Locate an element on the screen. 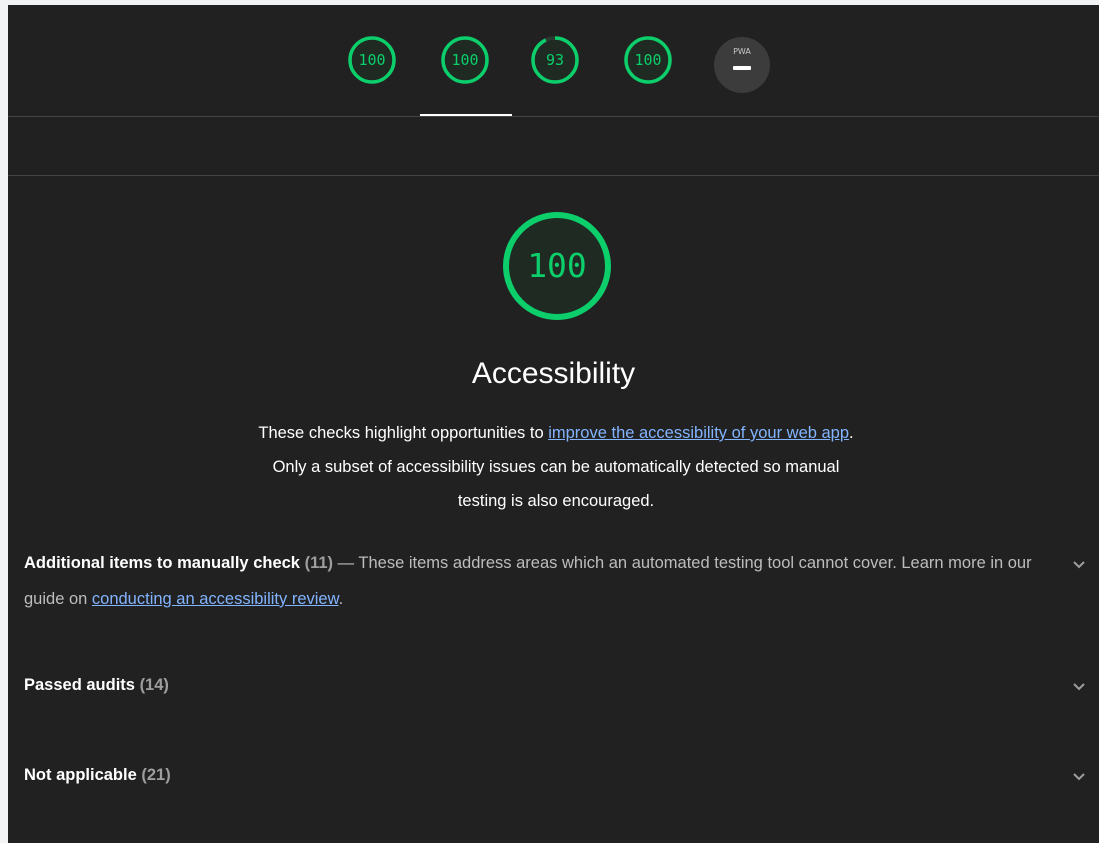  accessibility-review-link: conducting an accessibility review is located at coordinates (215, 599).